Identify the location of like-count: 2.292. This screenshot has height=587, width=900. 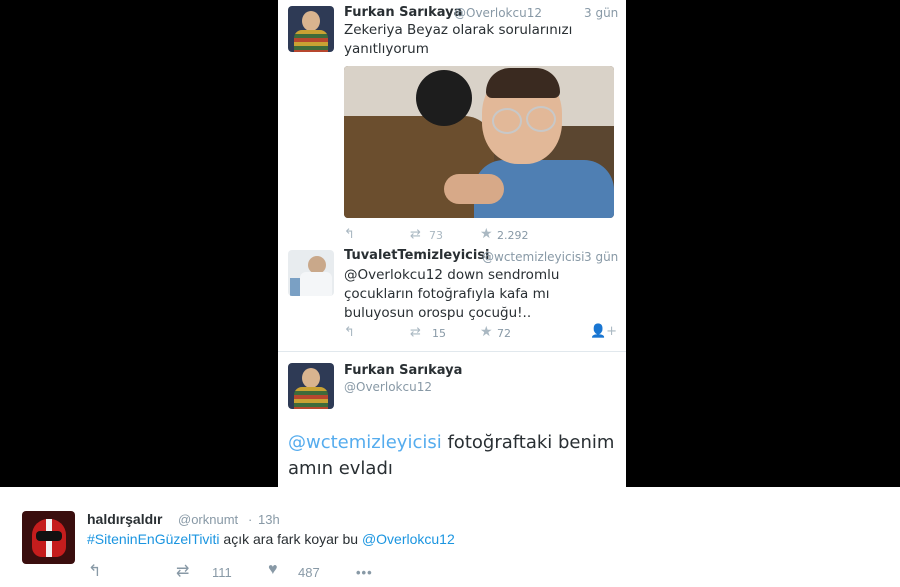
(513, 235).